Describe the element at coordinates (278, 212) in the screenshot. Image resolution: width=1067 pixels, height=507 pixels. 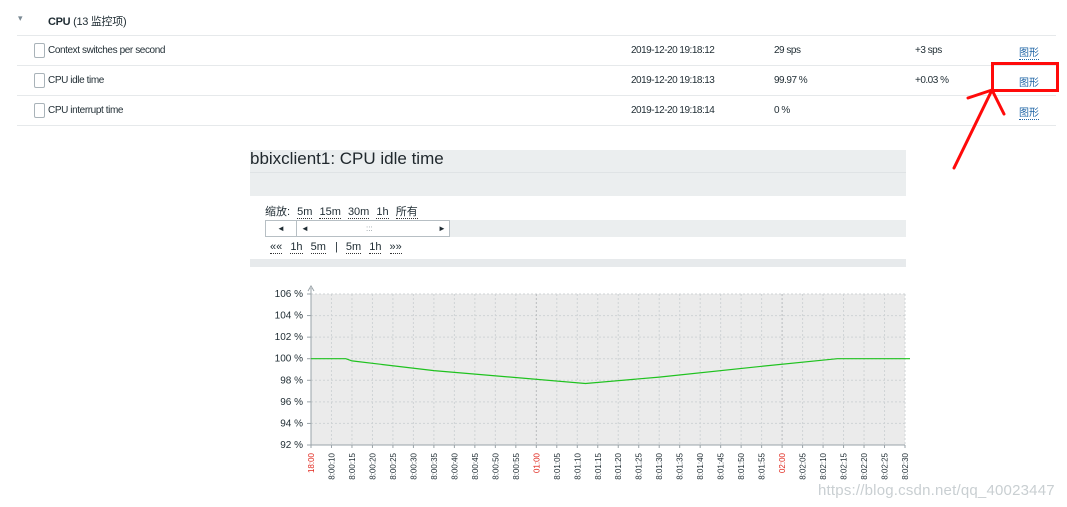
I see `zoom-label: 缩放:` at that location.